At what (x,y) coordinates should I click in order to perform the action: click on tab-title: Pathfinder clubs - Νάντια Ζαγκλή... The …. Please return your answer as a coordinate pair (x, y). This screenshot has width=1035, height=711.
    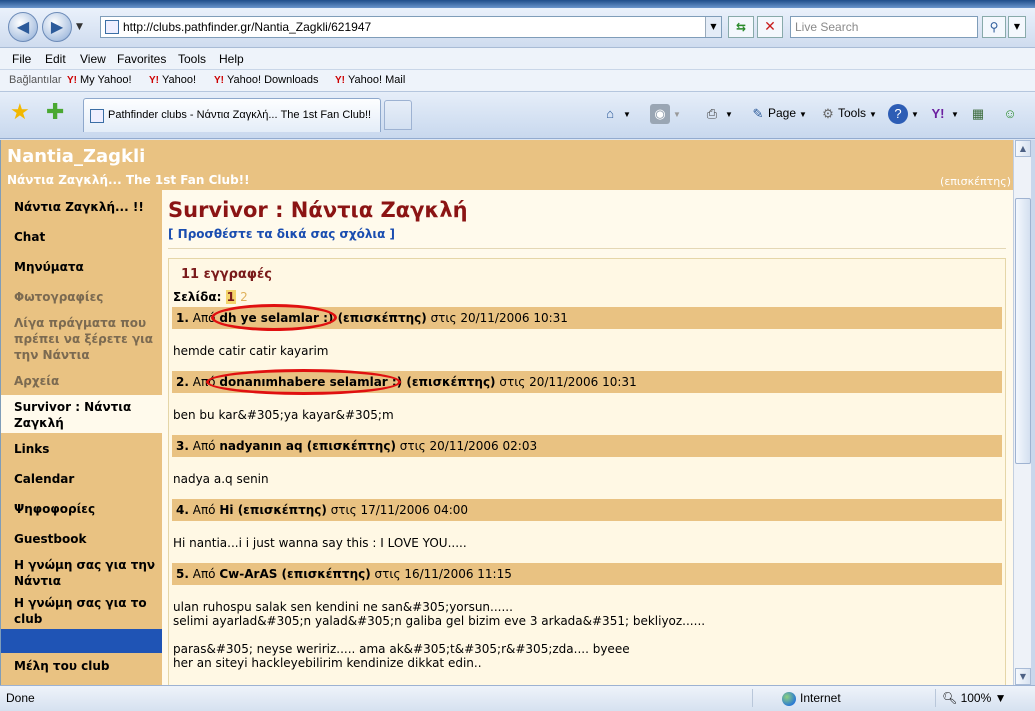
    Looking at the image, I should click on (240, 115).